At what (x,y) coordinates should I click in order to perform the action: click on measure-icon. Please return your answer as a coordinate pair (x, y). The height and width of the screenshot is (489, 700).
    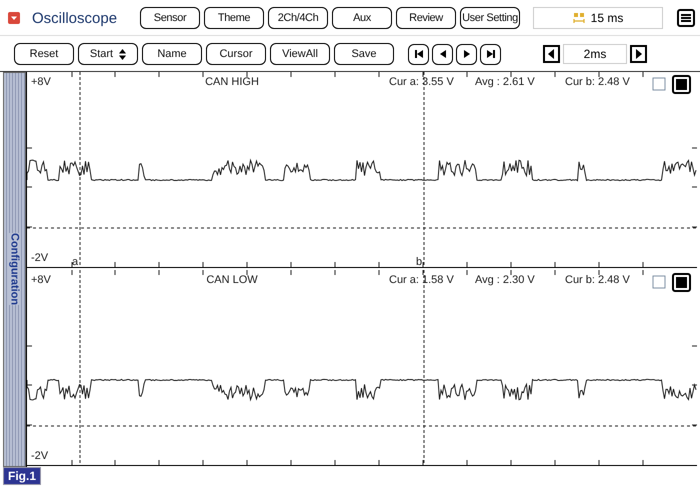
    Looking at the image, I should click on (578, 18).